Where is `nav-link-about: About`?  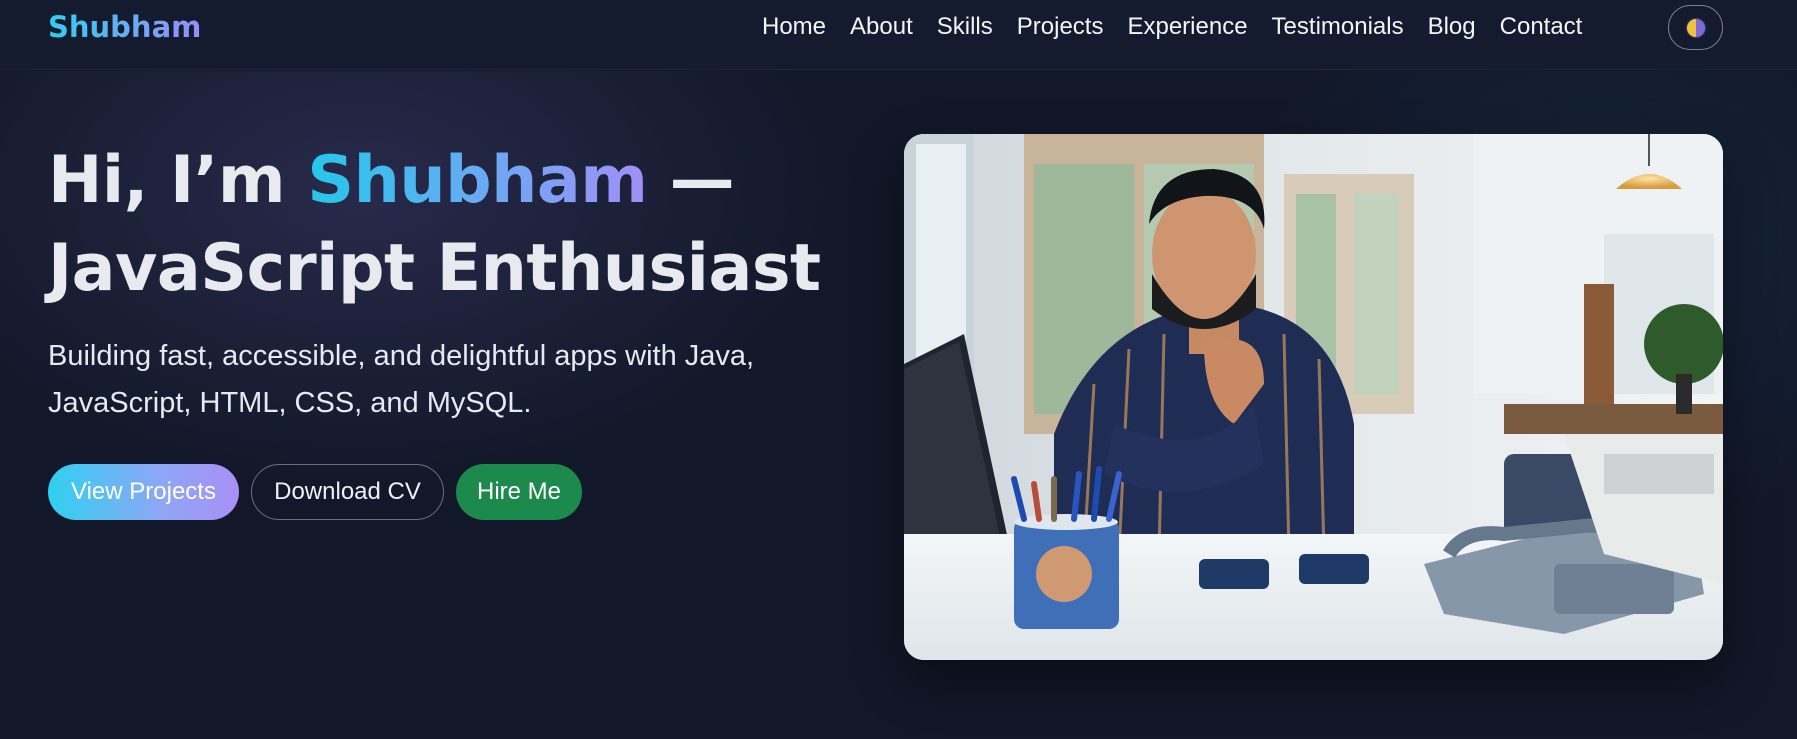 nav-link-about: About is located at coordinates (881, 27).